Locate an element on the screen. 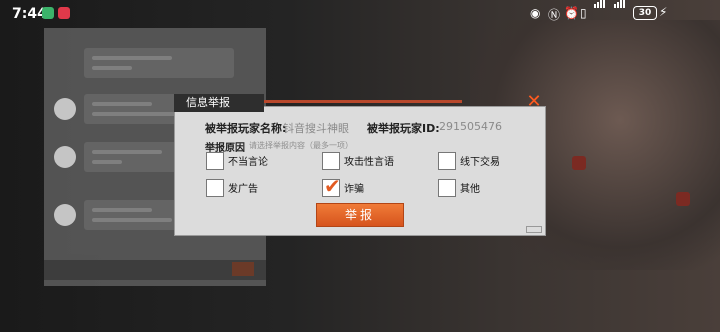  option-other: 其他 is located at coordinates (478, 189).